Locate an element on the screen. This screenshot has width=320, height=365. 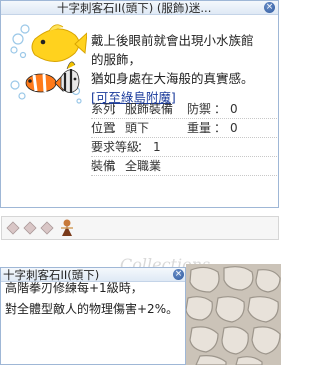
position-value: 頭下 is located at coordinates (137, 128).